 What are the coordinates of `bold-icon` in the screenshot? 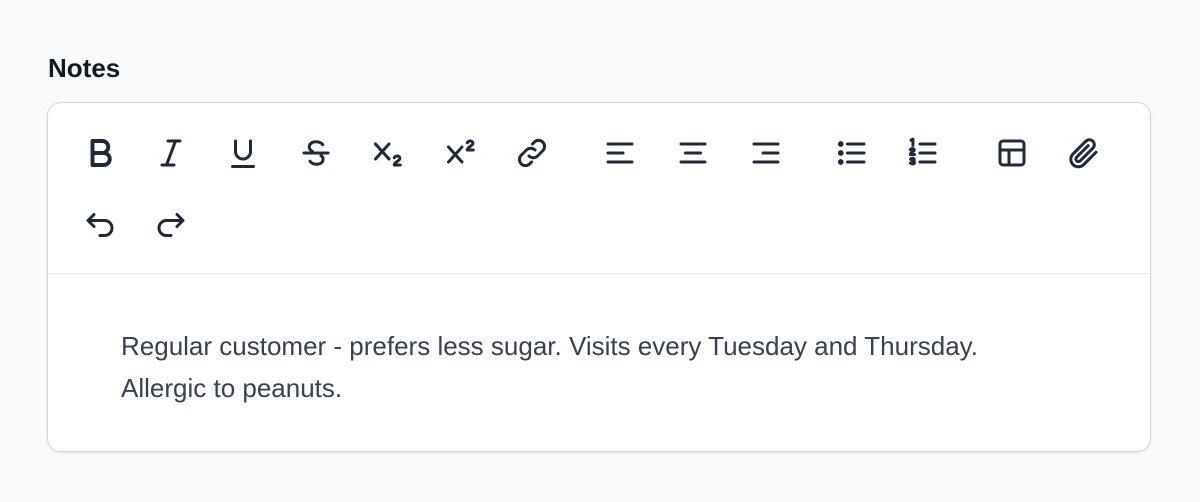 It's located at (101, 153).